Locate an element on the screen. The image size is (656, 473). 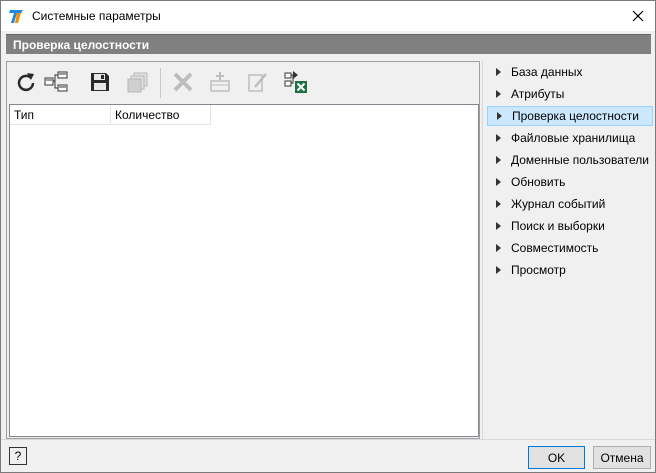
refresh-button is located at coordinates (26, 82).